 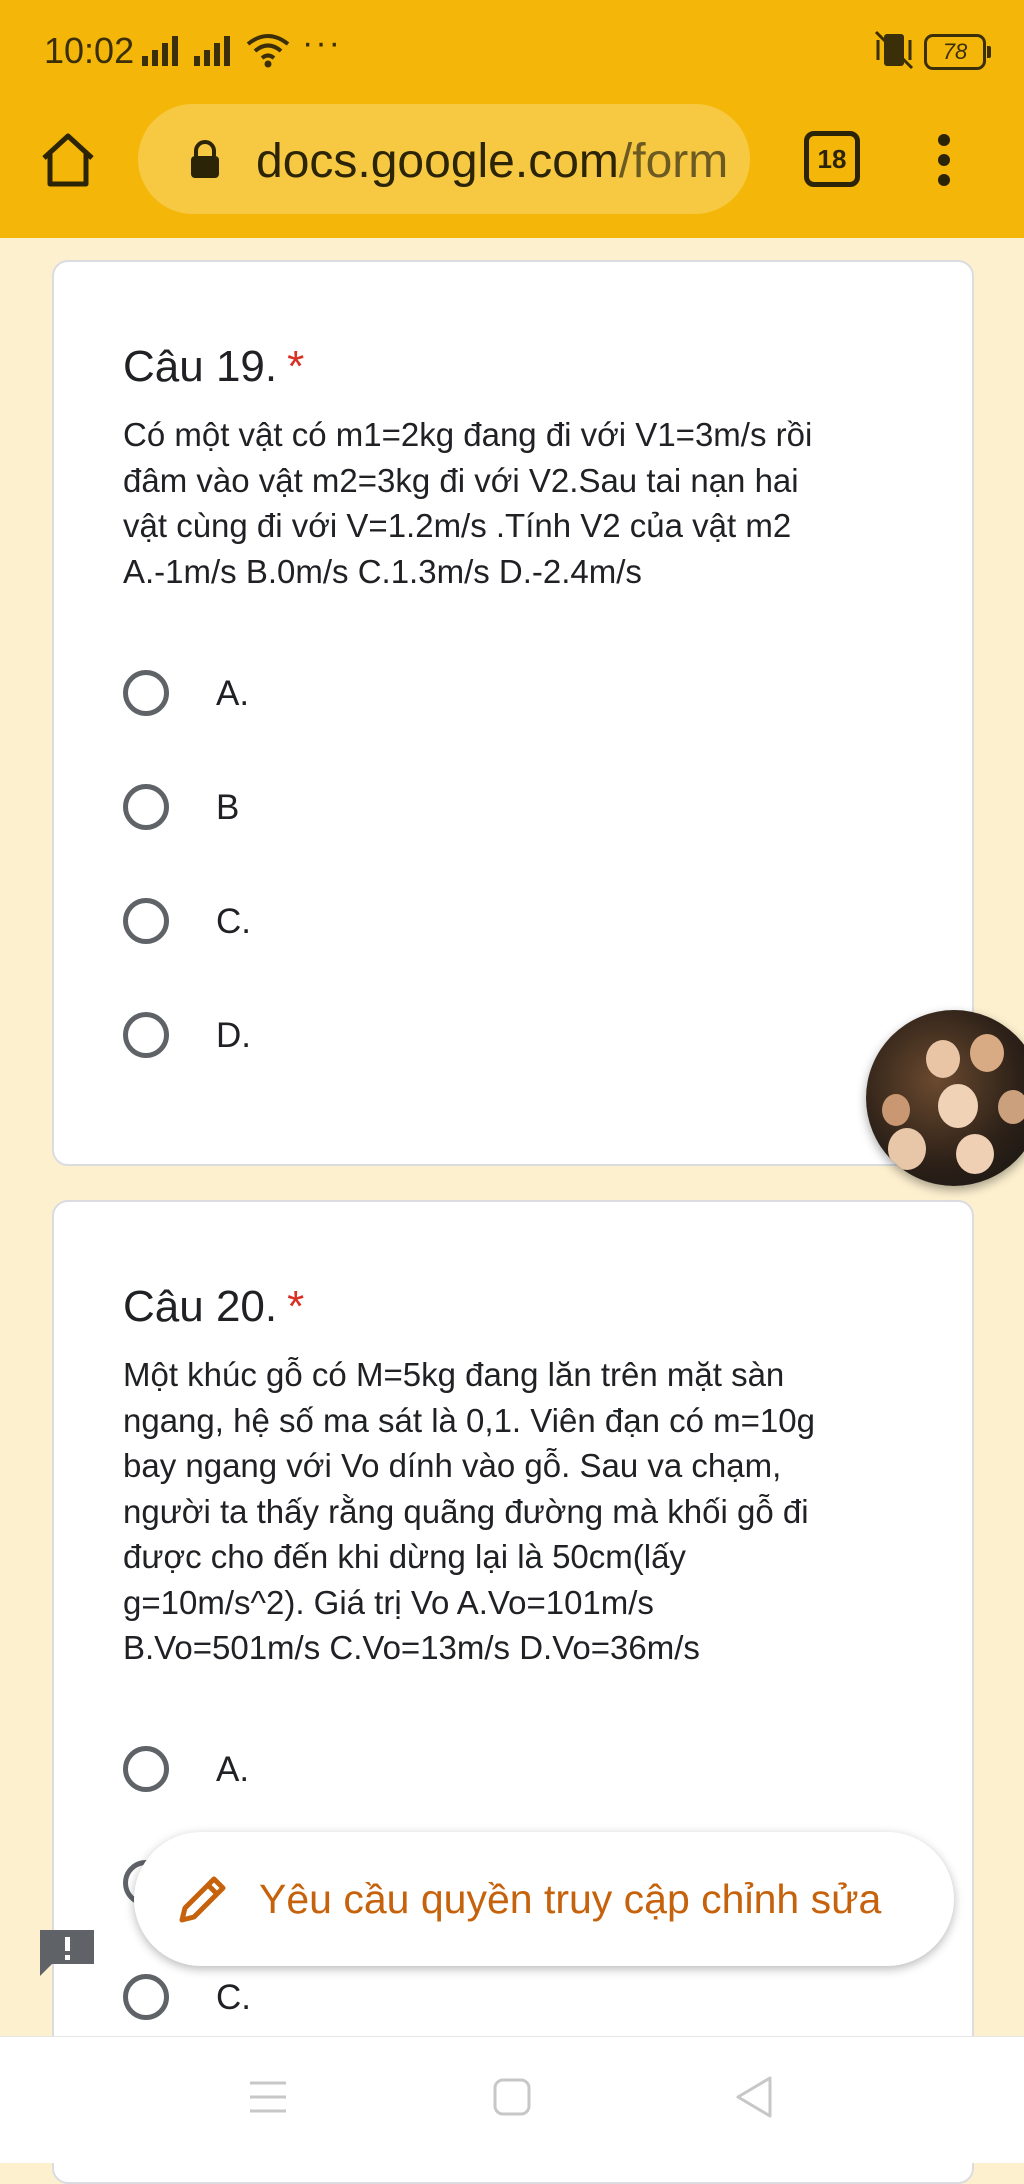 What do you see at coordinates (322, 43) in the screenshot?
I see `more-notifications-icon: ···` at bounding box center [322, 43].